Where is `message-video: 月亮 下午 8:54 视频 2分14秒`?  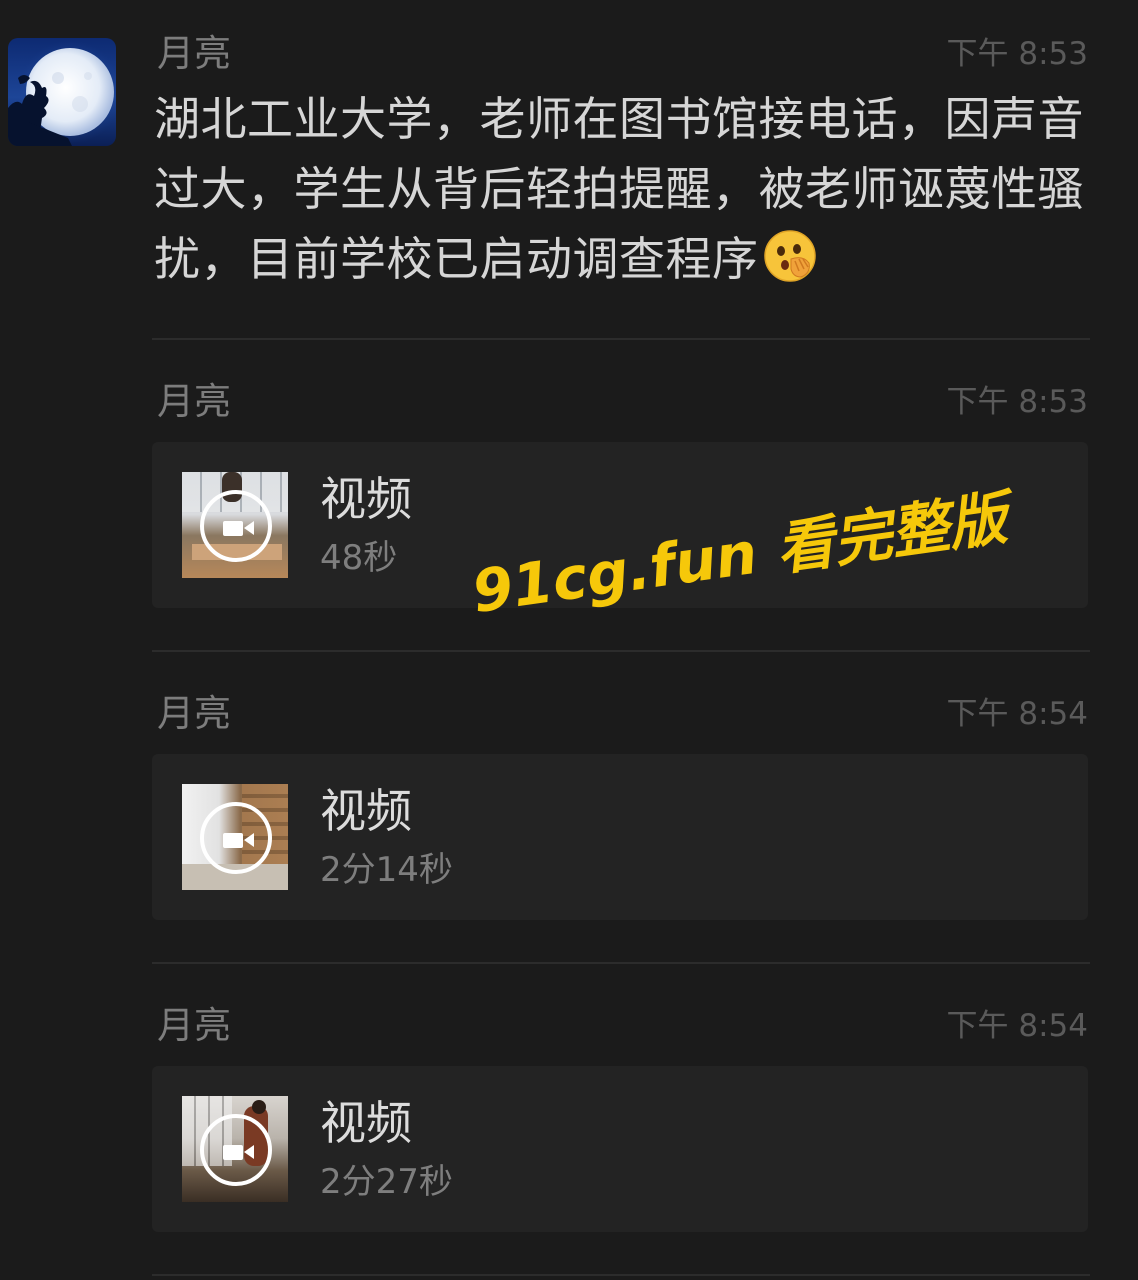
message-video: 月亮 下午 8:54 视频 2分14秒 is located at coordinates (620, 807).